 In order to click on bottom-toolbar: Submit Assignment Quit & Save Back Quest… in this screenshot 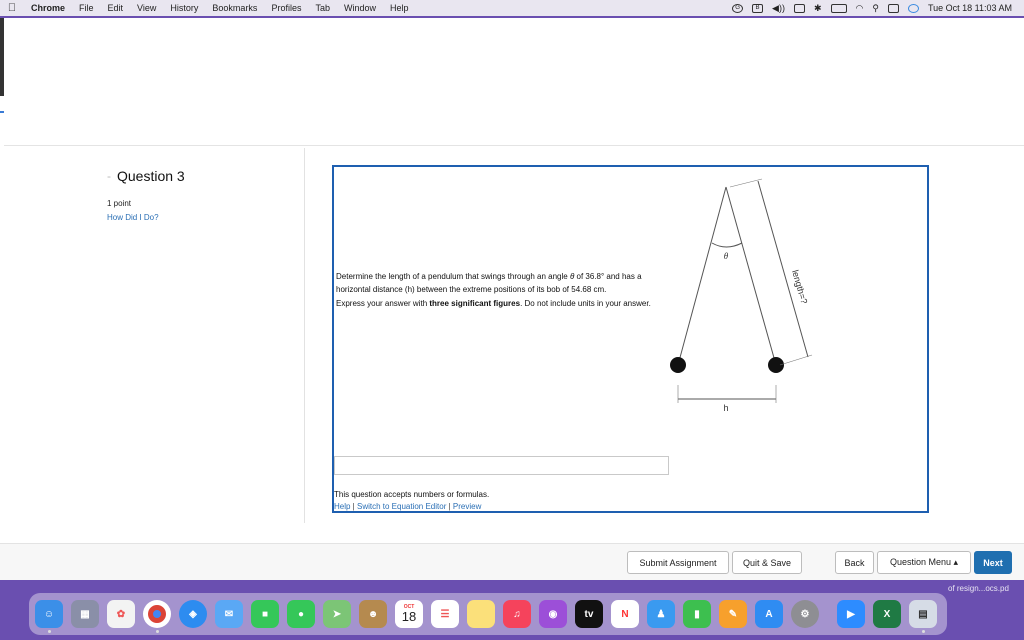, I will do `click(512, 561)`.